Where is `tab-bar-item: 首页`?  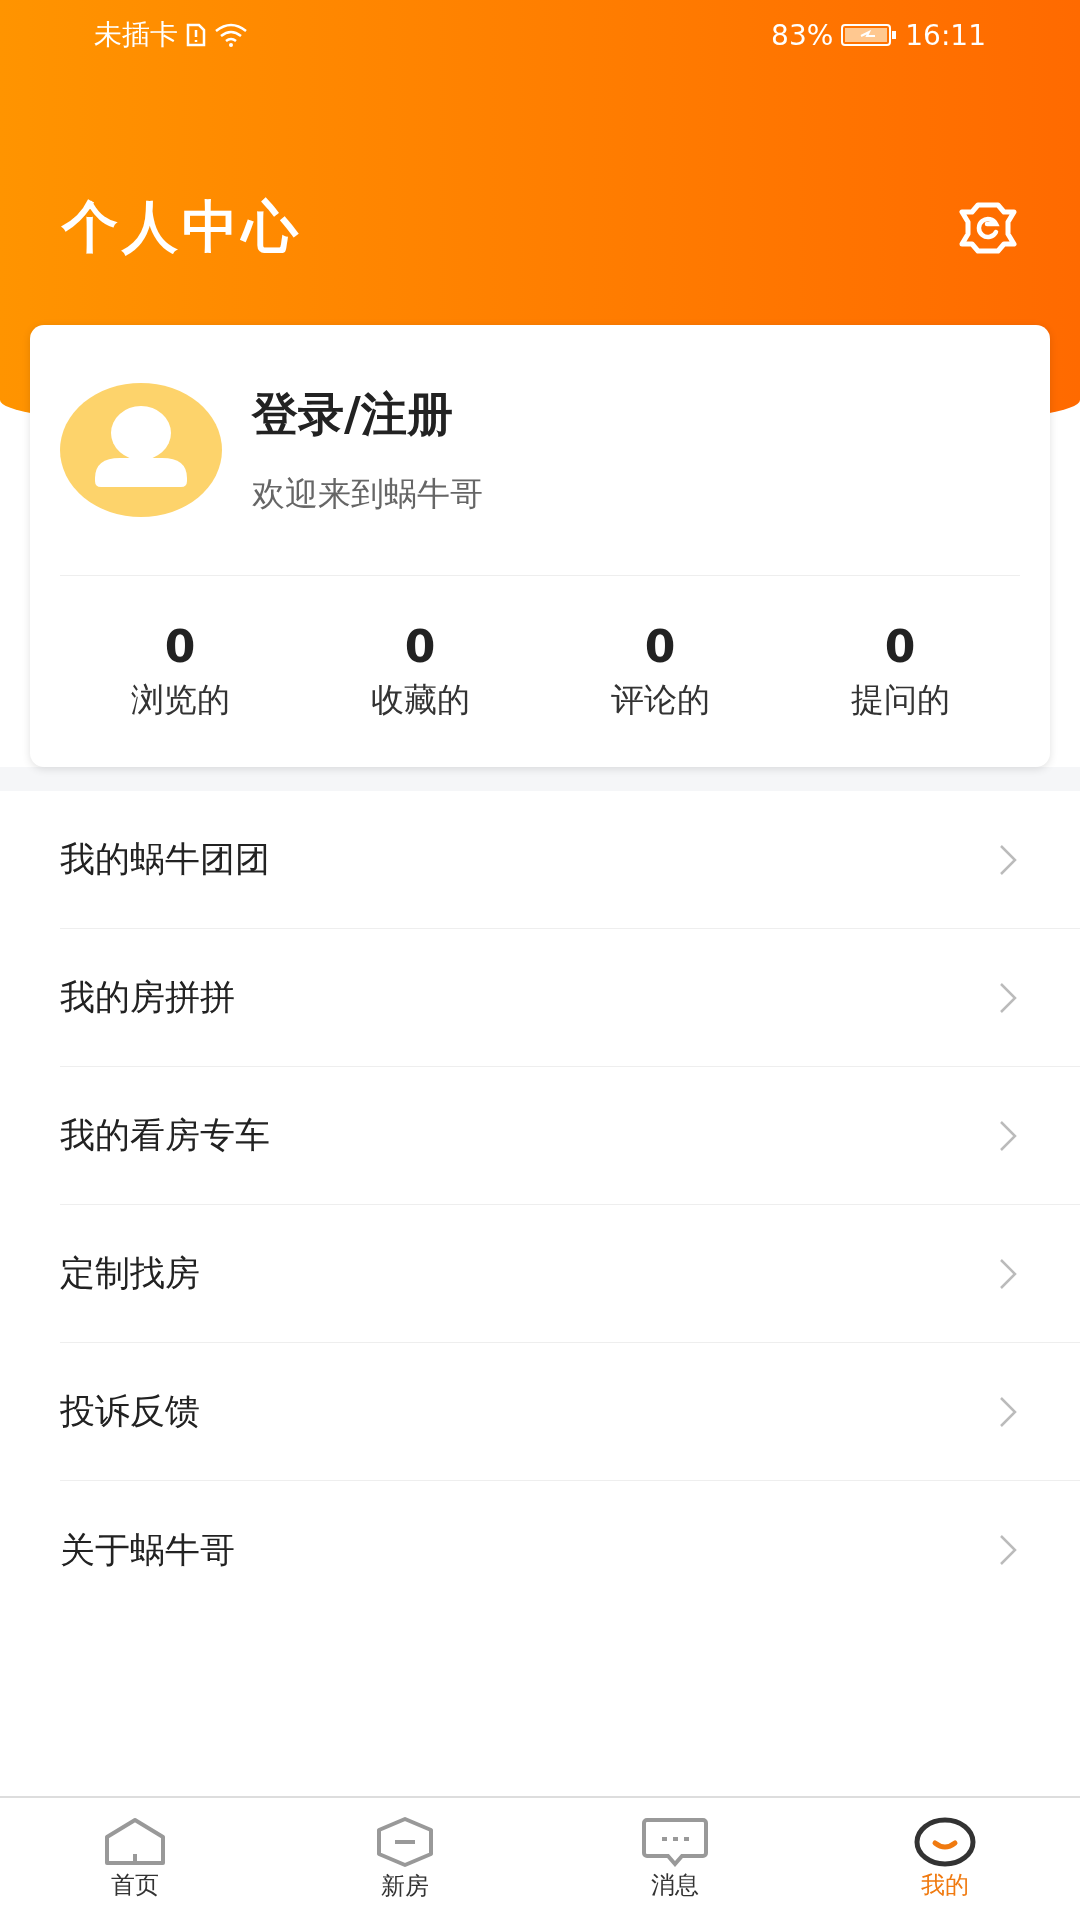
tab-bar-item: 首页 is located at coordinates (135, 1859).